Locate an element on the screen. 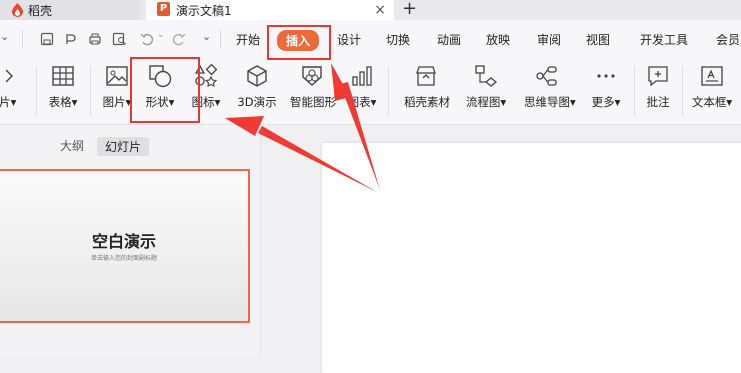 The image size is (741, 373). ribbon-flowchart-button: 流程图▾ is located at coordinates (486, 85).